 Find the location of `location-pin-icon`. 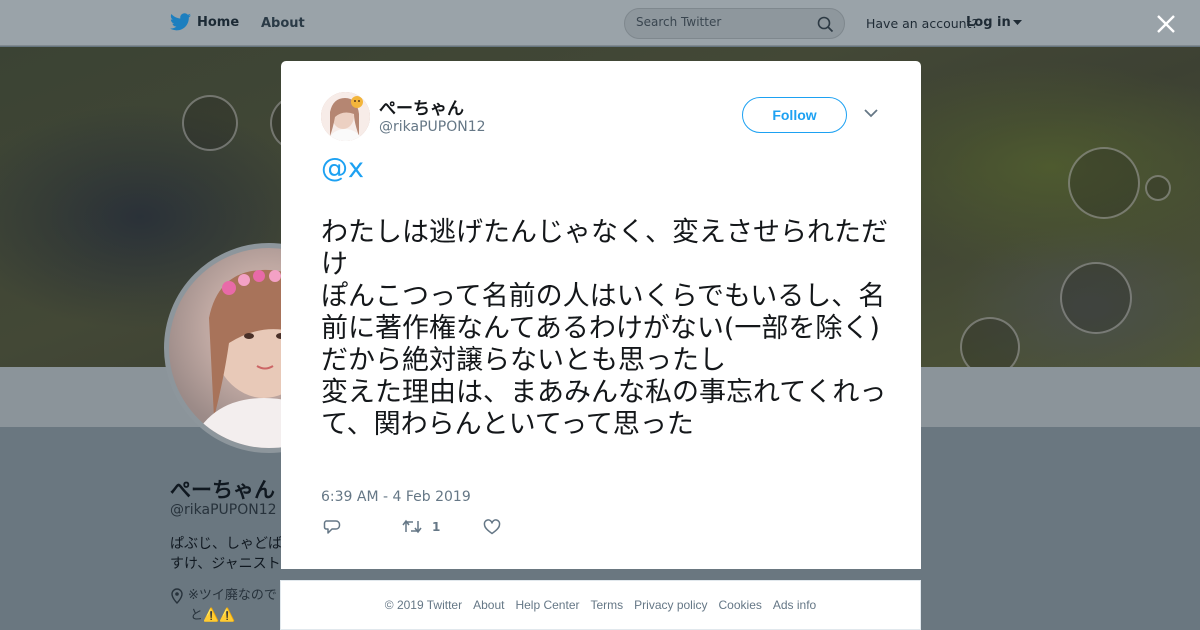

location-pin-icon is located at coordinates (177, 596).